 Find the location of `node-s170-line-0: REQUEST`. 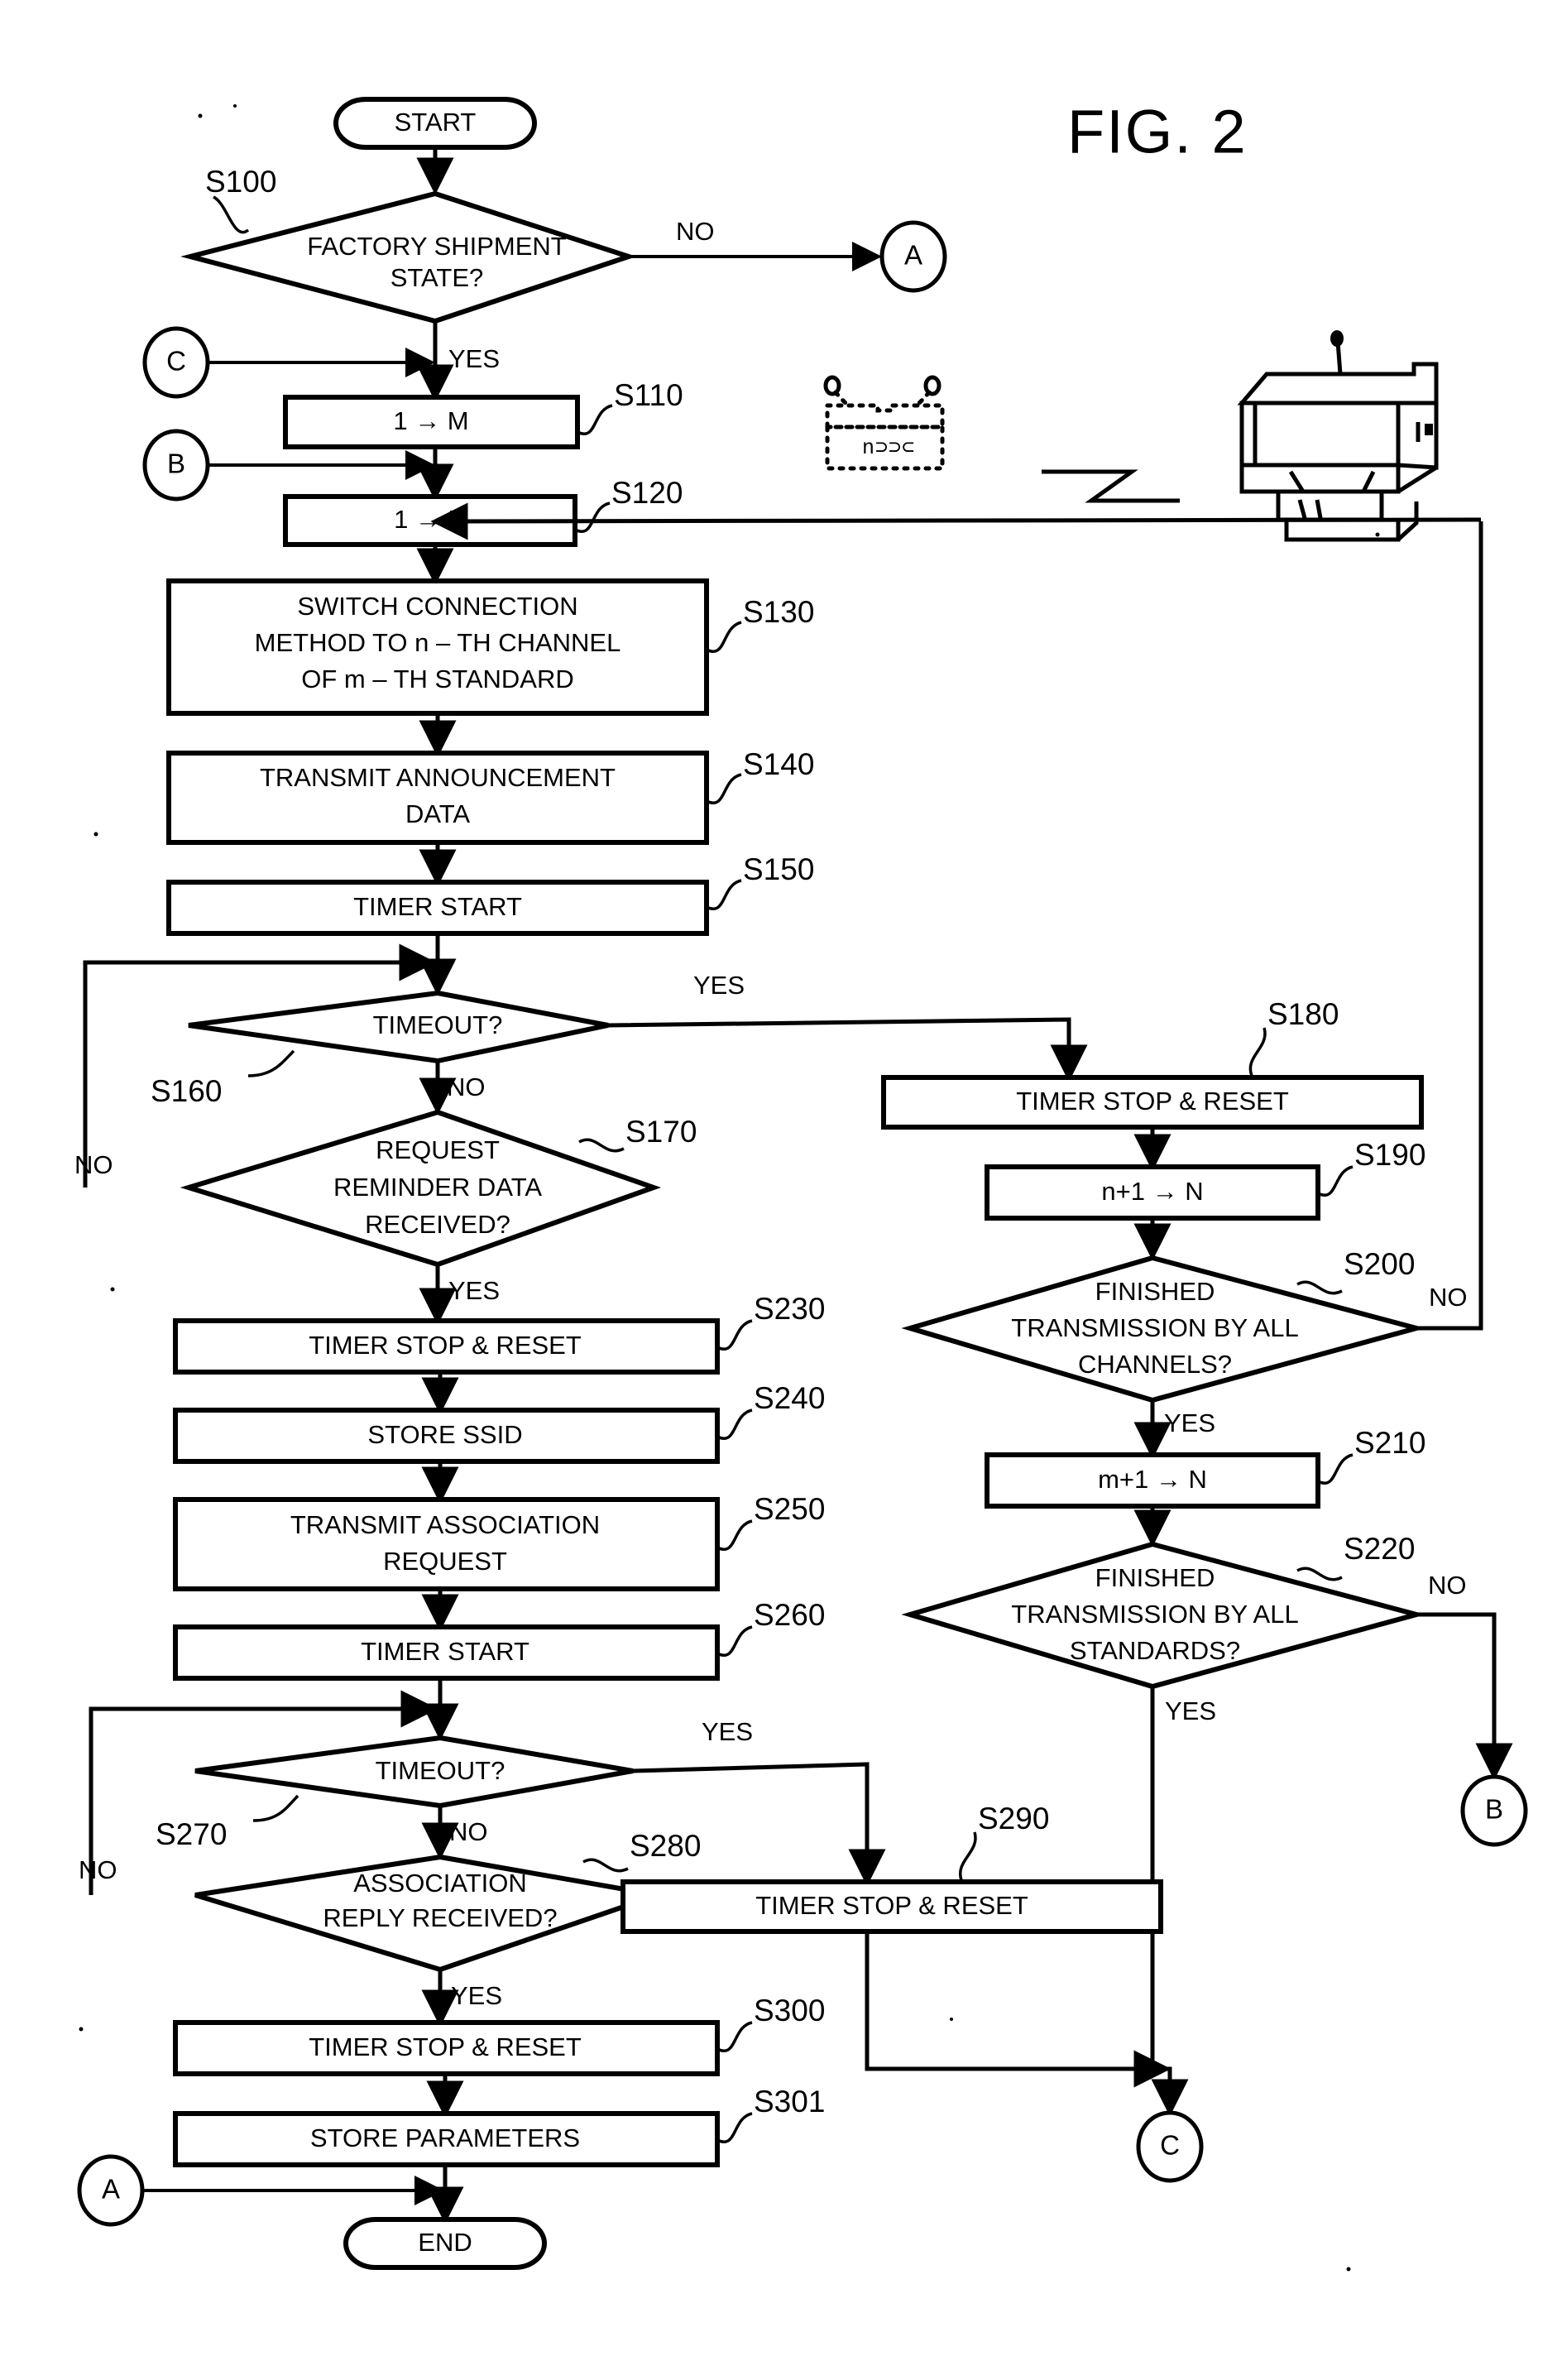

node-s170-line-0: REQUEST is located at coordinates (438, 1149).